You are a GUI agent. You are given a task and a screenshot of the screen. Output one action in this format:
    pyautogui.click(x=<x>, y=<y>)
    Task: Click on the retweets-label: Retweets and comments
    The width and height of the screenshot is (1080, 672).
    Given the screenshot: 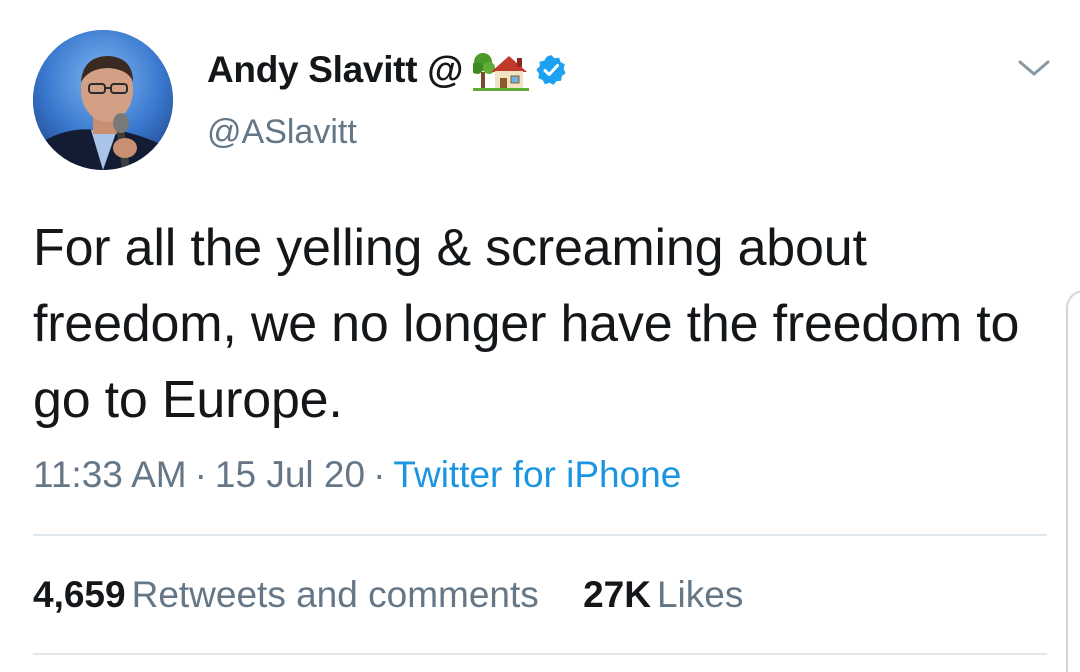 What is the action you would take?
    pyautogui.click(x=335, y=594)
    